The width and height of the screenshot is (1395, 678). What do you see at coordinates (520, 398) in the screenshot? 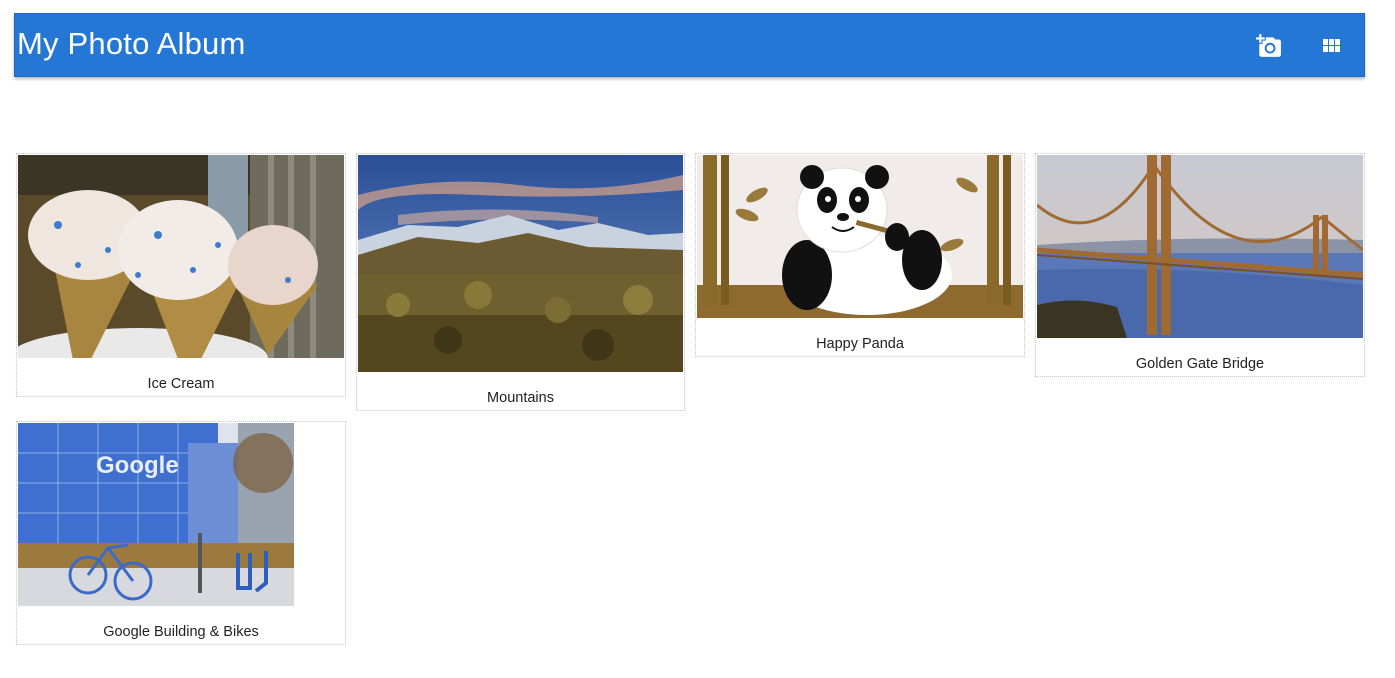
I see `photo-caption: Mountains` at bounding box center [520, 398].